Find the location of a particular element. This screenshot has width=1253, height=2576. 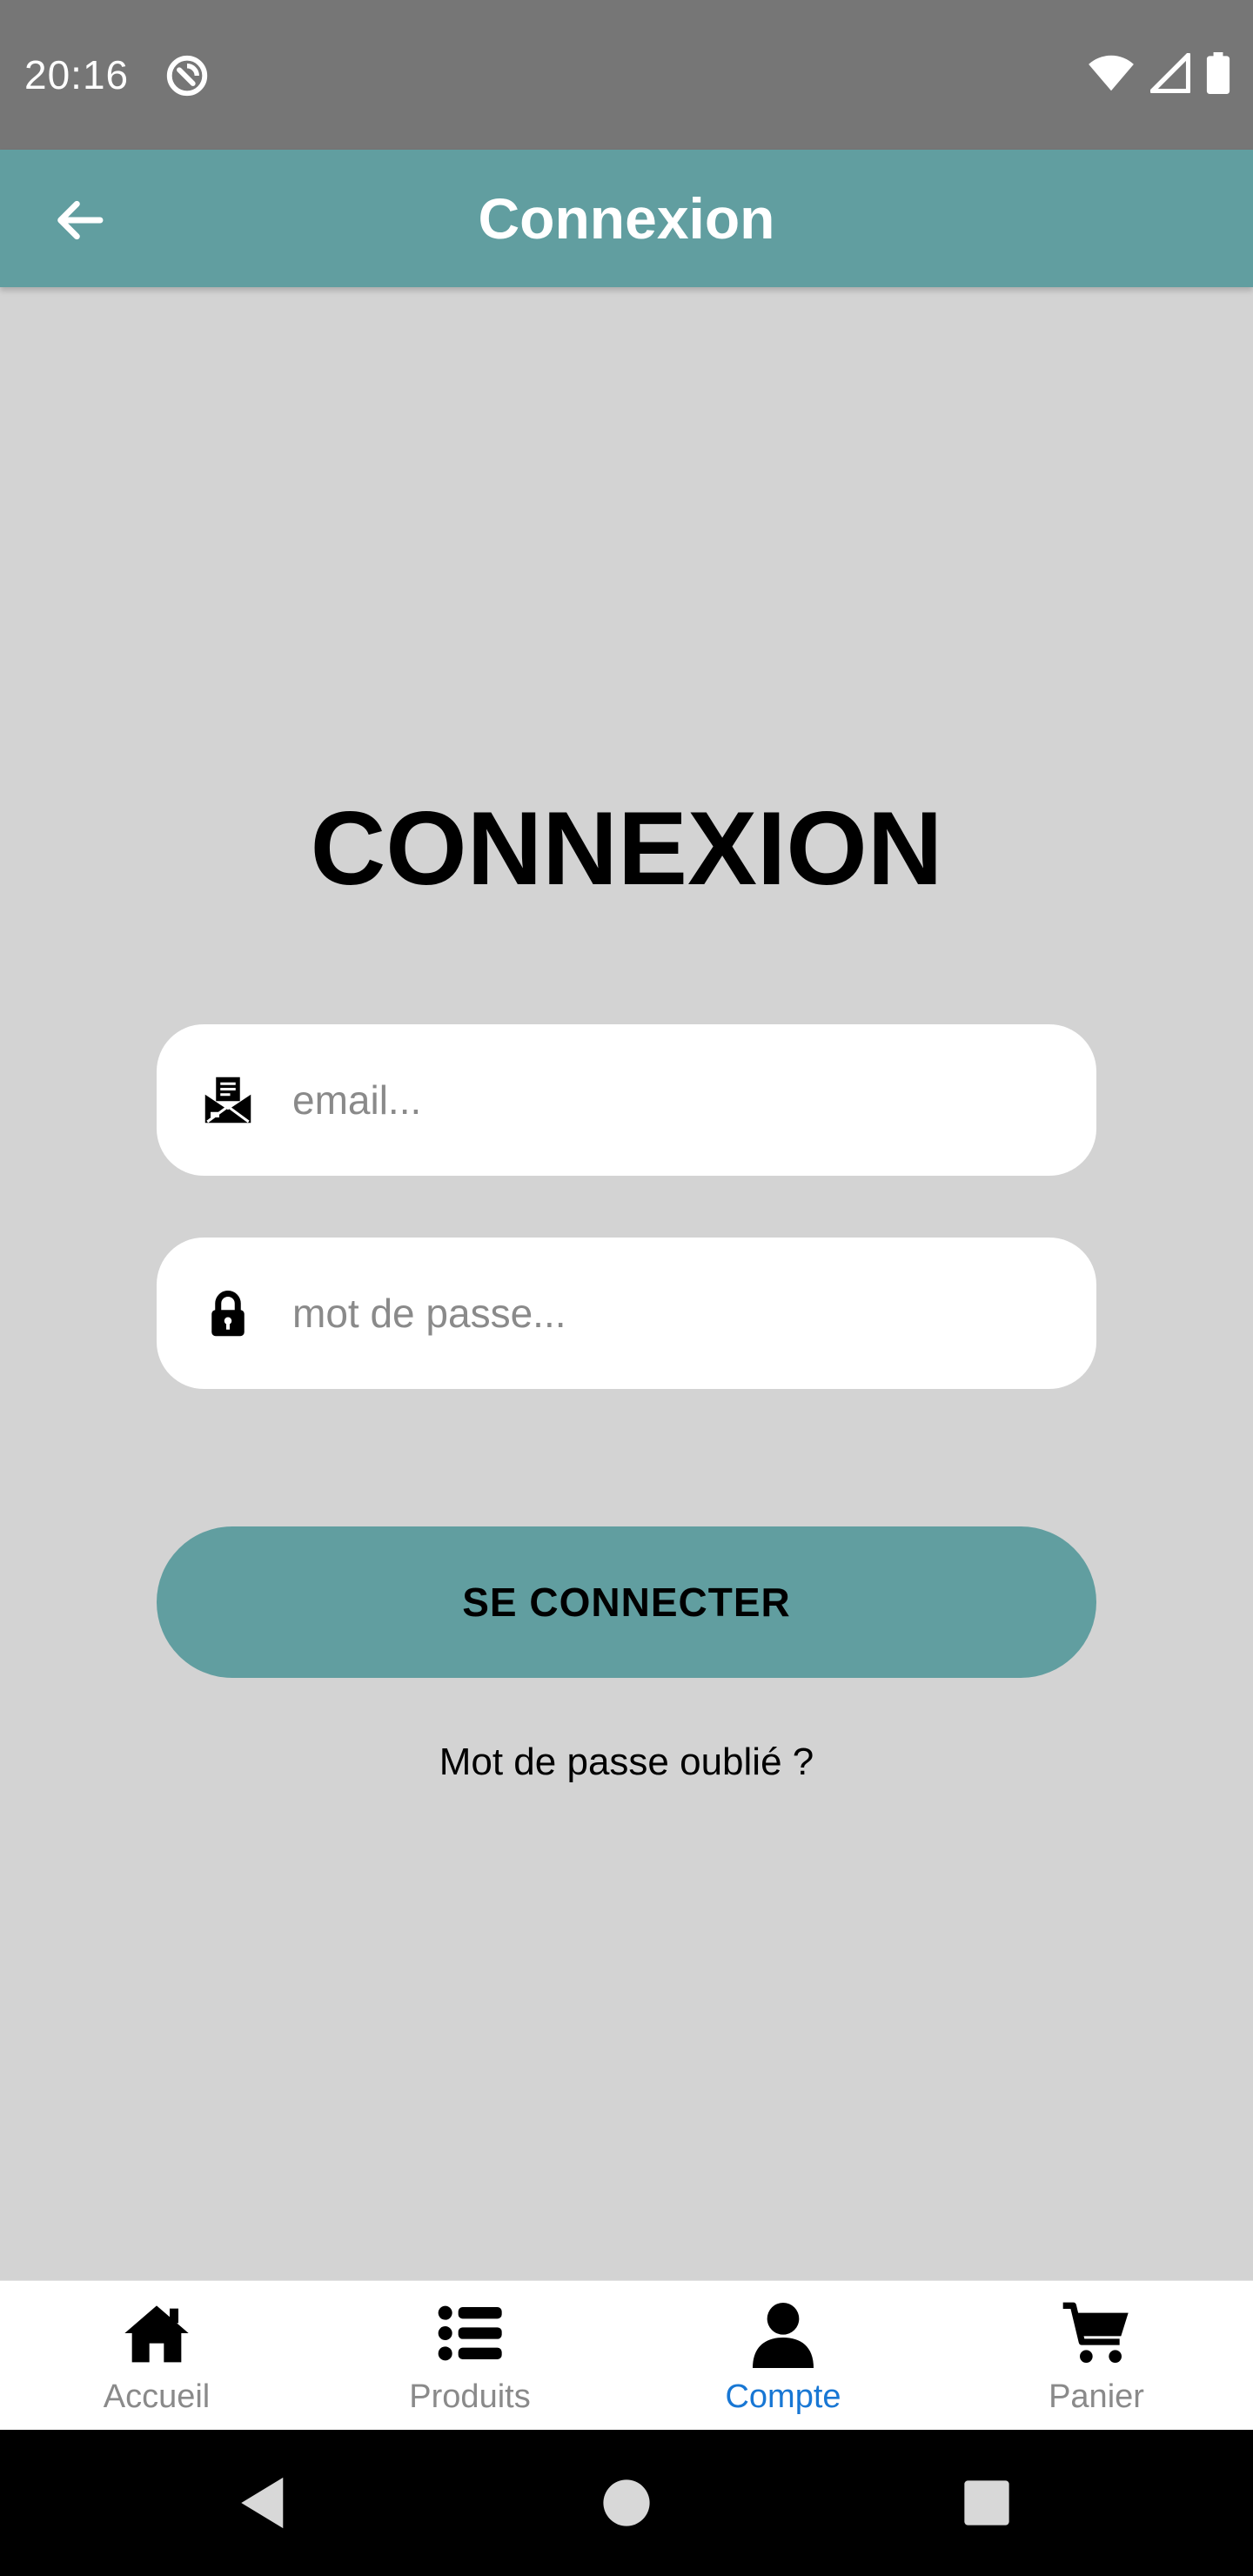

page-title: Connexion is located at coordinates (626, 218).